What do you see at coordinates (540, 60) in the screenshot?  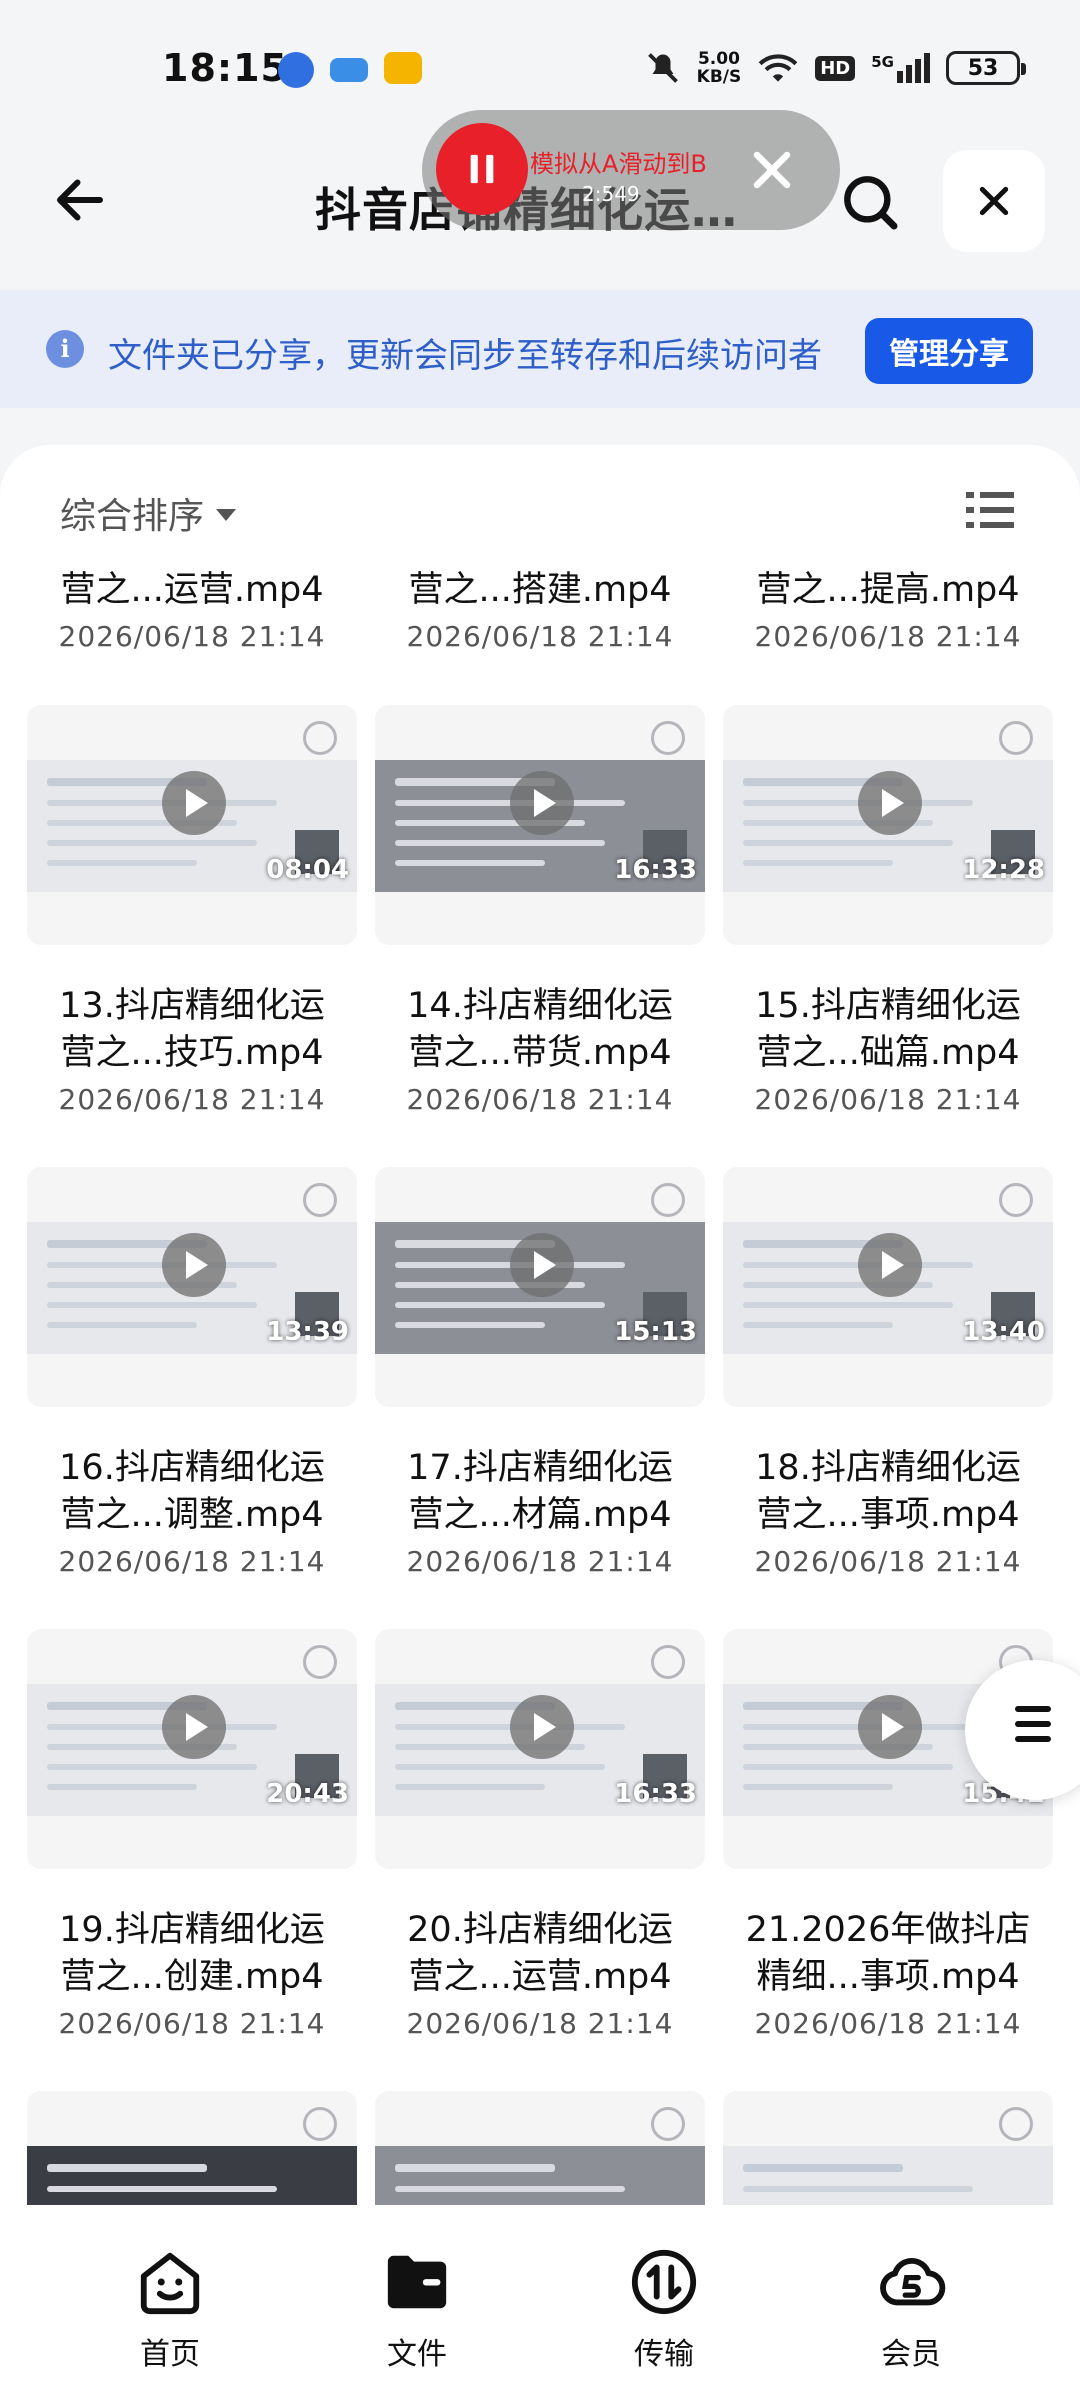 I see `status-bar: 18:15 5.00 KB/S HD 5G 53` at bounding box center [540, 60].